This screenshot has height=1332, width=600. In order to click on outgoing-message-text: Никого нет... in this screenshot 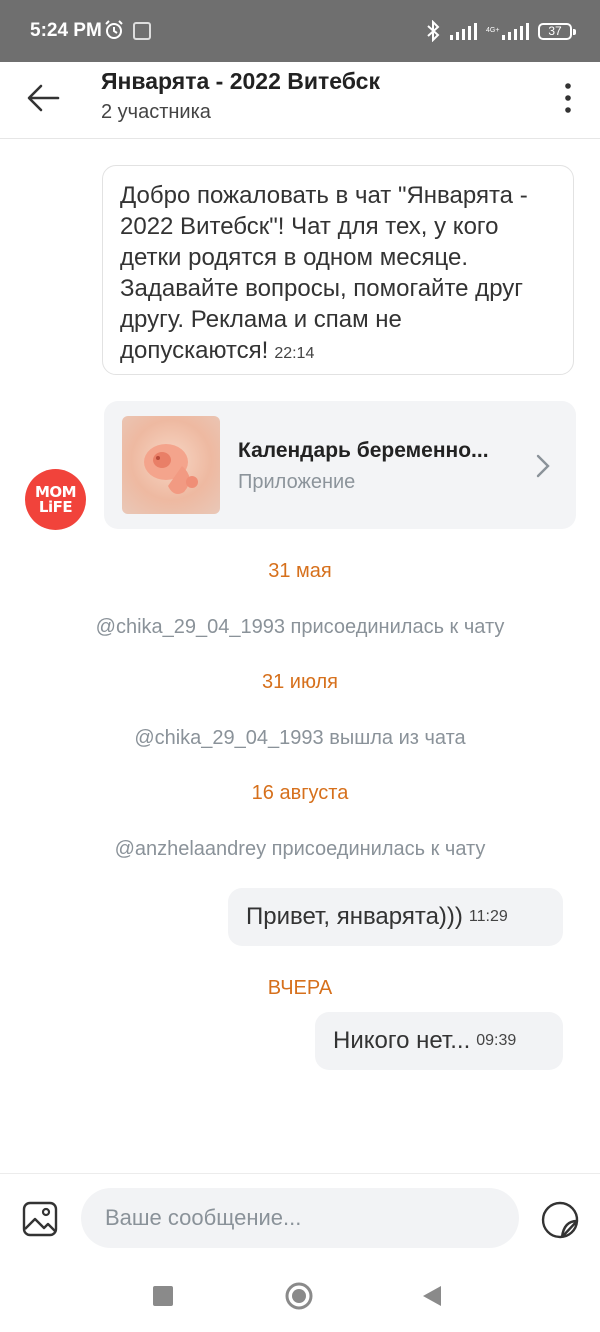, I will do `click(402, 1040)`.